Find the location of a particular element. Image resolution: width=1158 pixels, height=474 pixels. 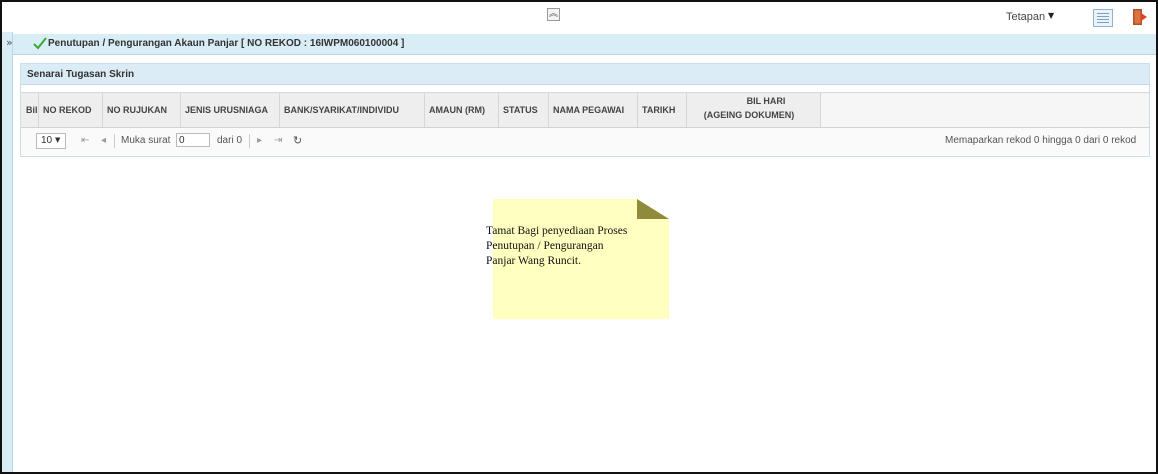

column-header-bank-syarikat-individu: BANK/SYARIKAT/INDIVIDU is located at coordinates (341, 110).